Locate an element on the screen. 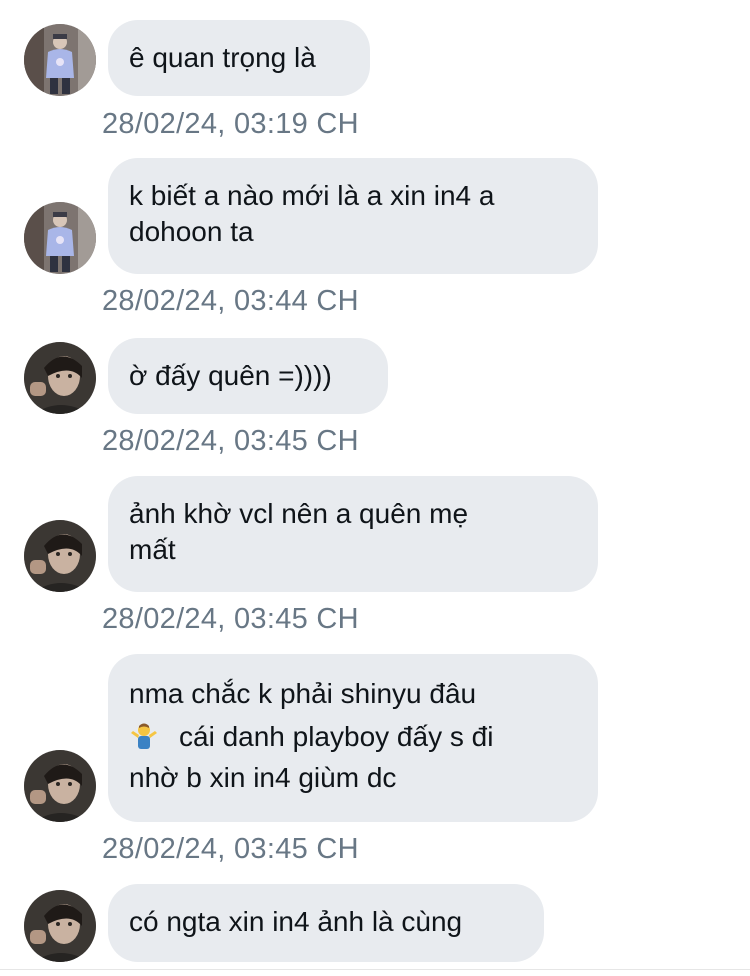 Image resolution: width=750 pixels, height=976 pixels. message-text: ảnh khờ vcl nên a quên mẹ is located at coordinates (299, 513).